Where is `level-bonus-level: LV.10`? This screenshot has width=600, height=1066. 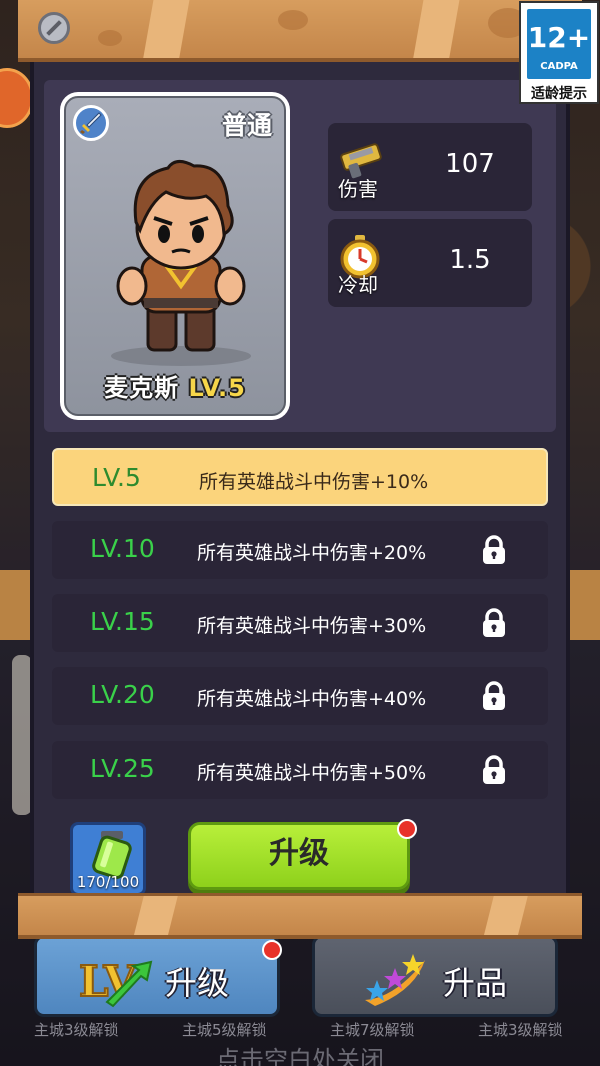
level-bonus-level: LV.10 is located at coordinates (122, 548).